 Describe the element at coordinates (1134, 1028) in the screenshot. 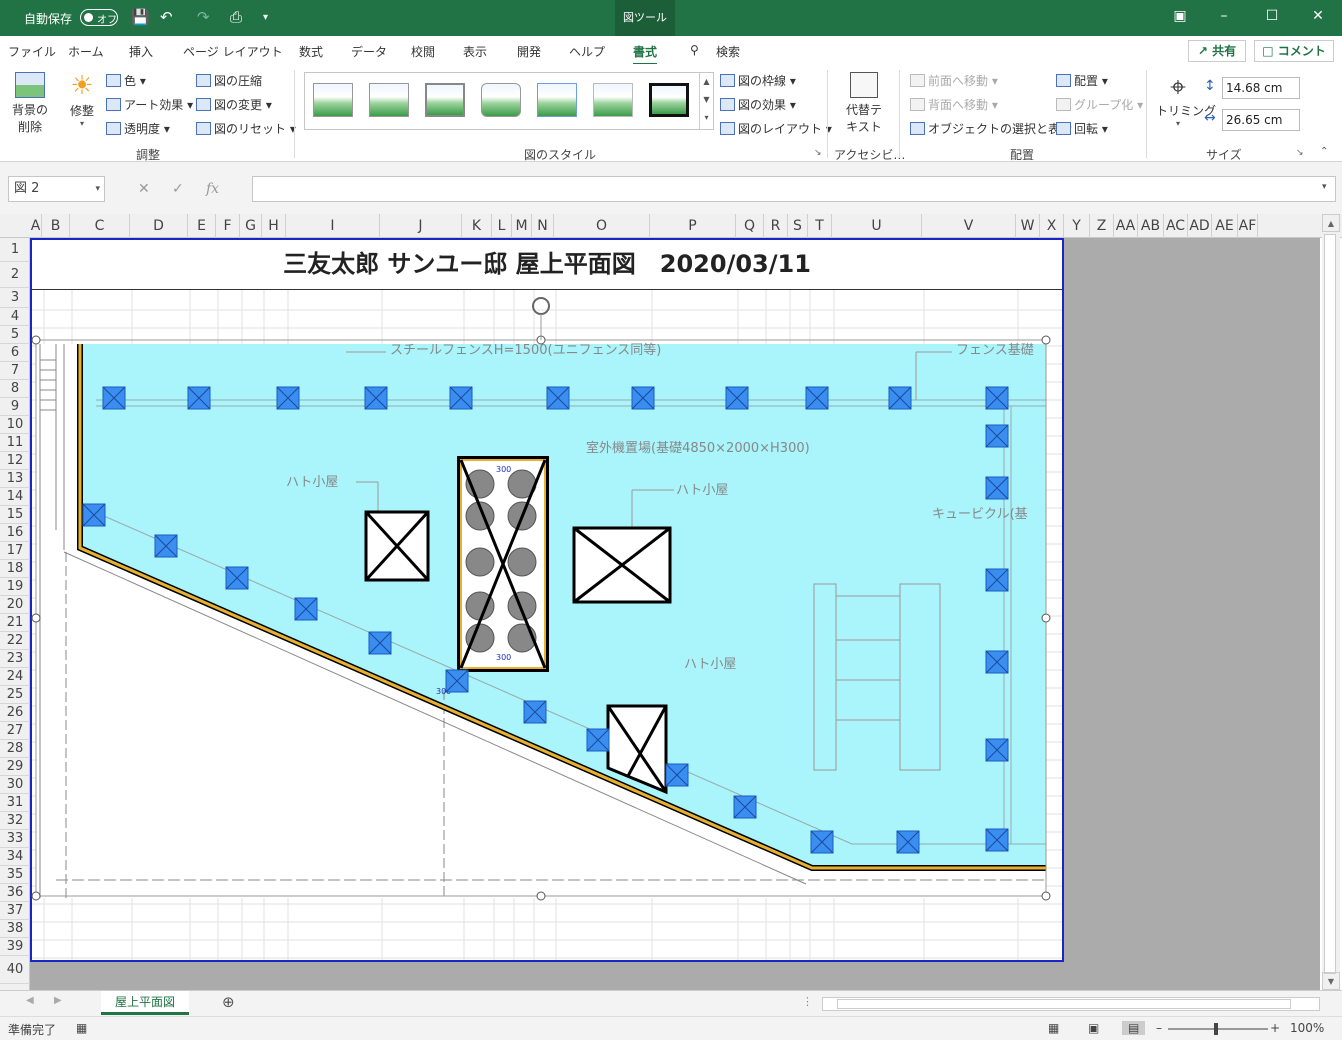

I see `page-break-view-icon: ▤` at that location.